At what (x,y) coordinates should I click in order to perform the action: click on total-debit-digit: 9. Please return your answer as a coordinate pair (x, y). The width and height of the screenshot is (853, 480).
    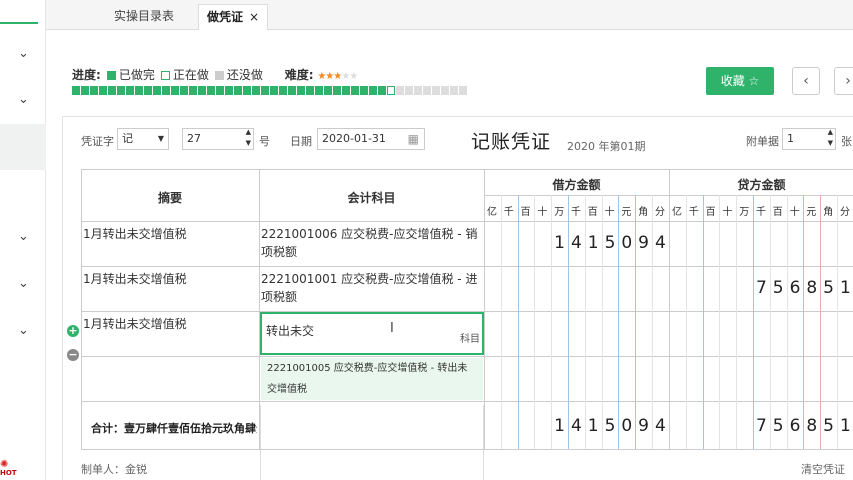
    Looking at the image, I should click on (643, 426).